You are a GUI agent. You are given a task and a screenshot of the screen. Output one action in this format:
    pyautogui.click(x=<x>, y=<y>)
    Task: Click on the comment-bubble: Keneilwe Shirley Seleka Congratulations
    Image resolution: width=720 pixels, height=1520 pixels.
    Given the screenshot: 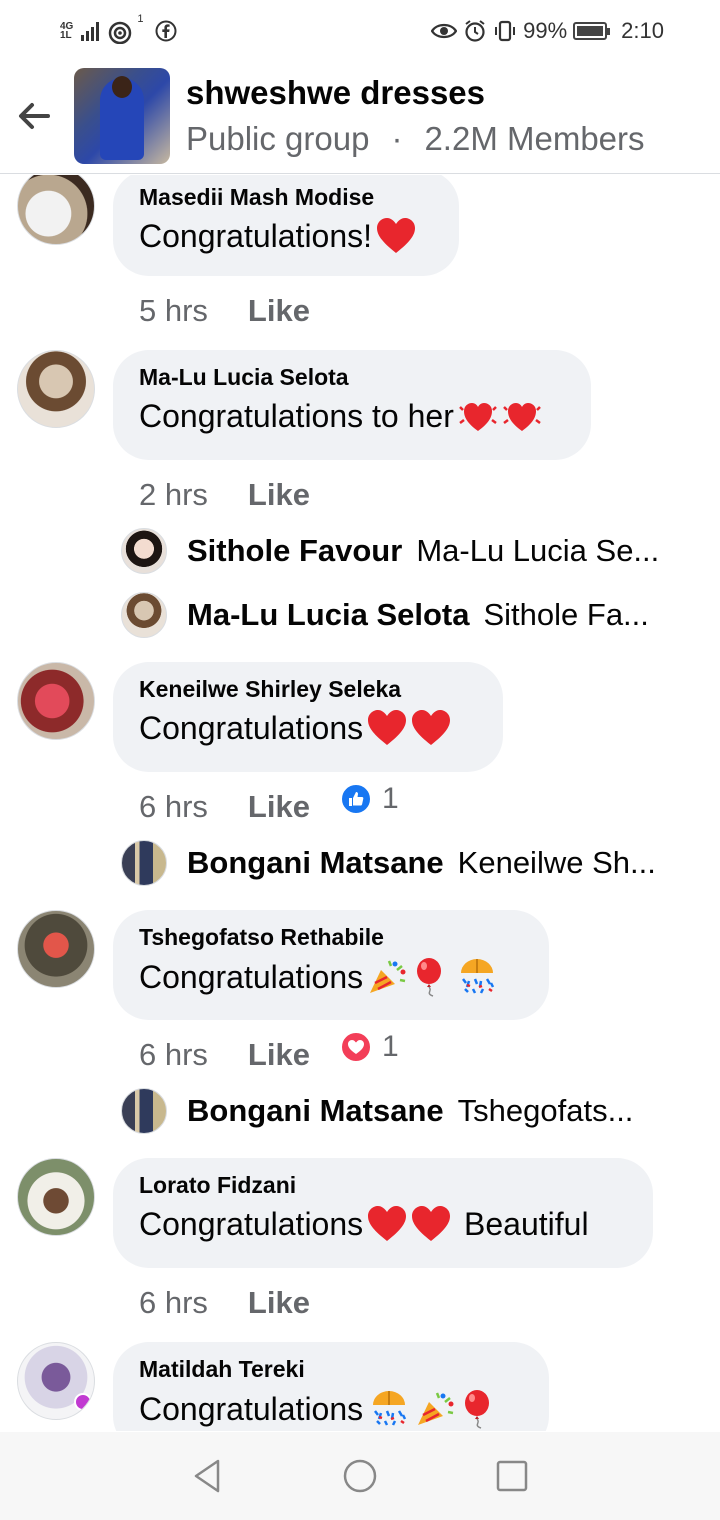 What is the action you would take?
    pyautogui.click(x=308, y=717)
    